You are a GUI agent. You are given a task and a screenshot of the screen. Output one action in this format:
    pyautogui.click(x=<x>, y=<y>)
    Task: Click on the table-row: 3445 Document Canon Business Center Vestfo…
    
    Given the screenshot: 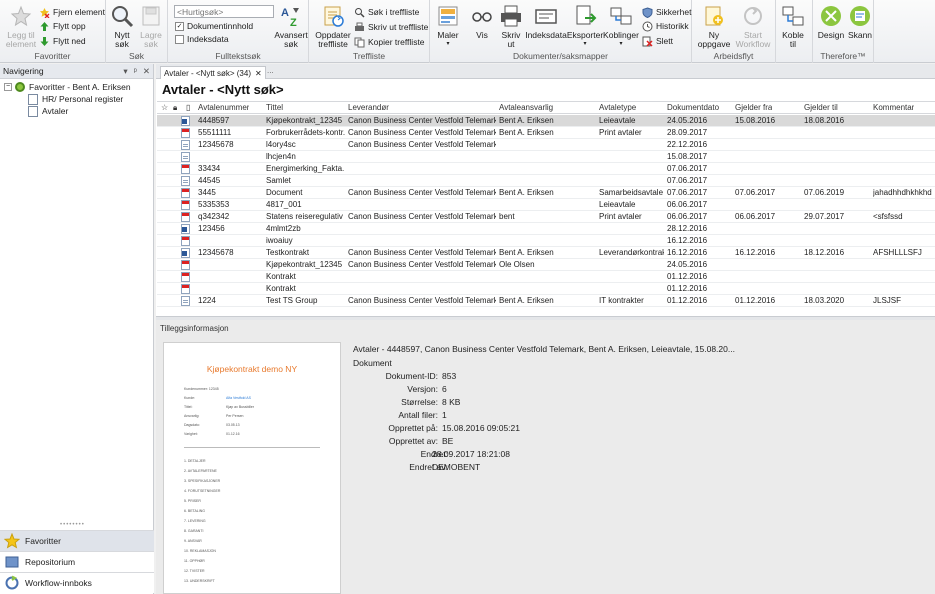 What is the action you would take?
    pyautogui.click(x=546, y=193)
    